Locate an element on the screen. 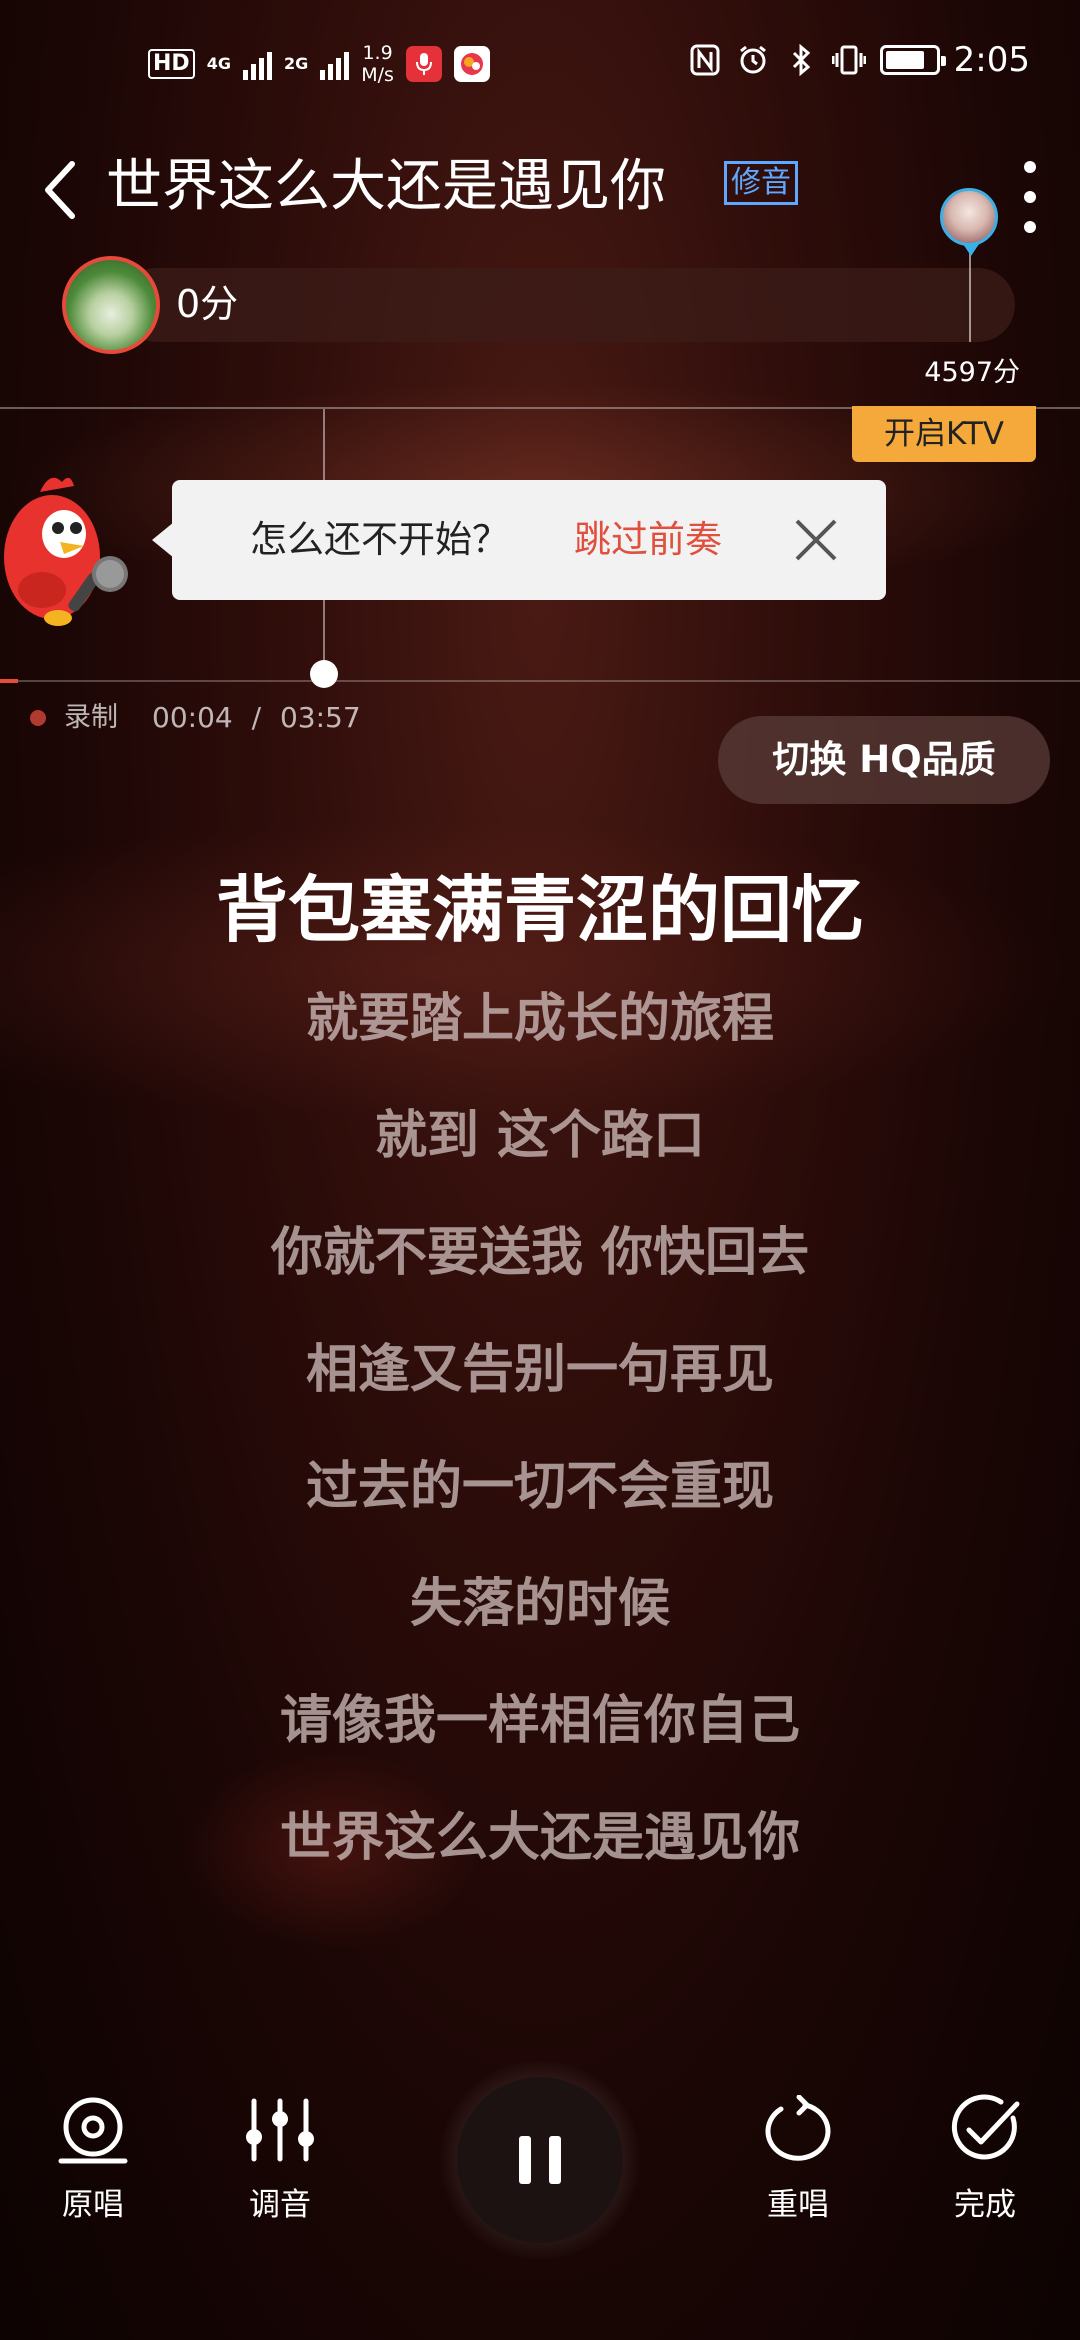 The width and height of the screenshot is (1080, 2340). lyric-line: 就到 这个路口 is located at coordinates (540, 1136).